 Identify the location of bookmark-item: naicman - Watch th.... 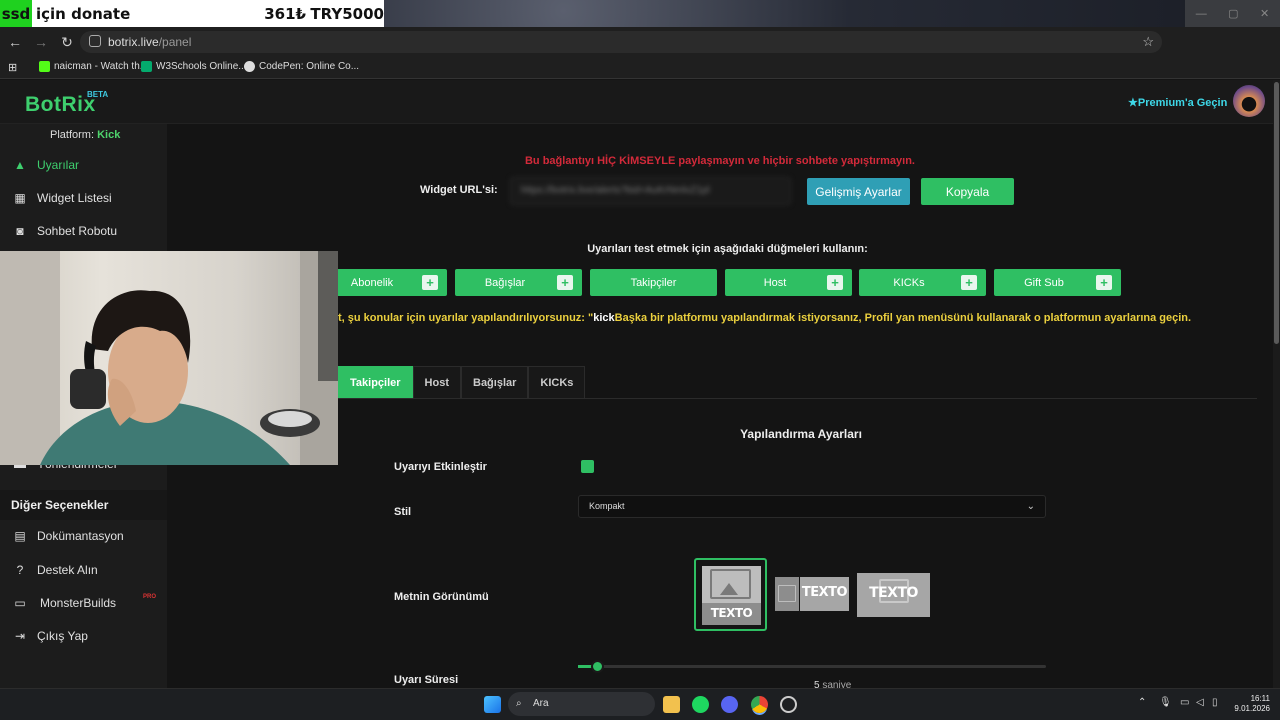
(93, 66).